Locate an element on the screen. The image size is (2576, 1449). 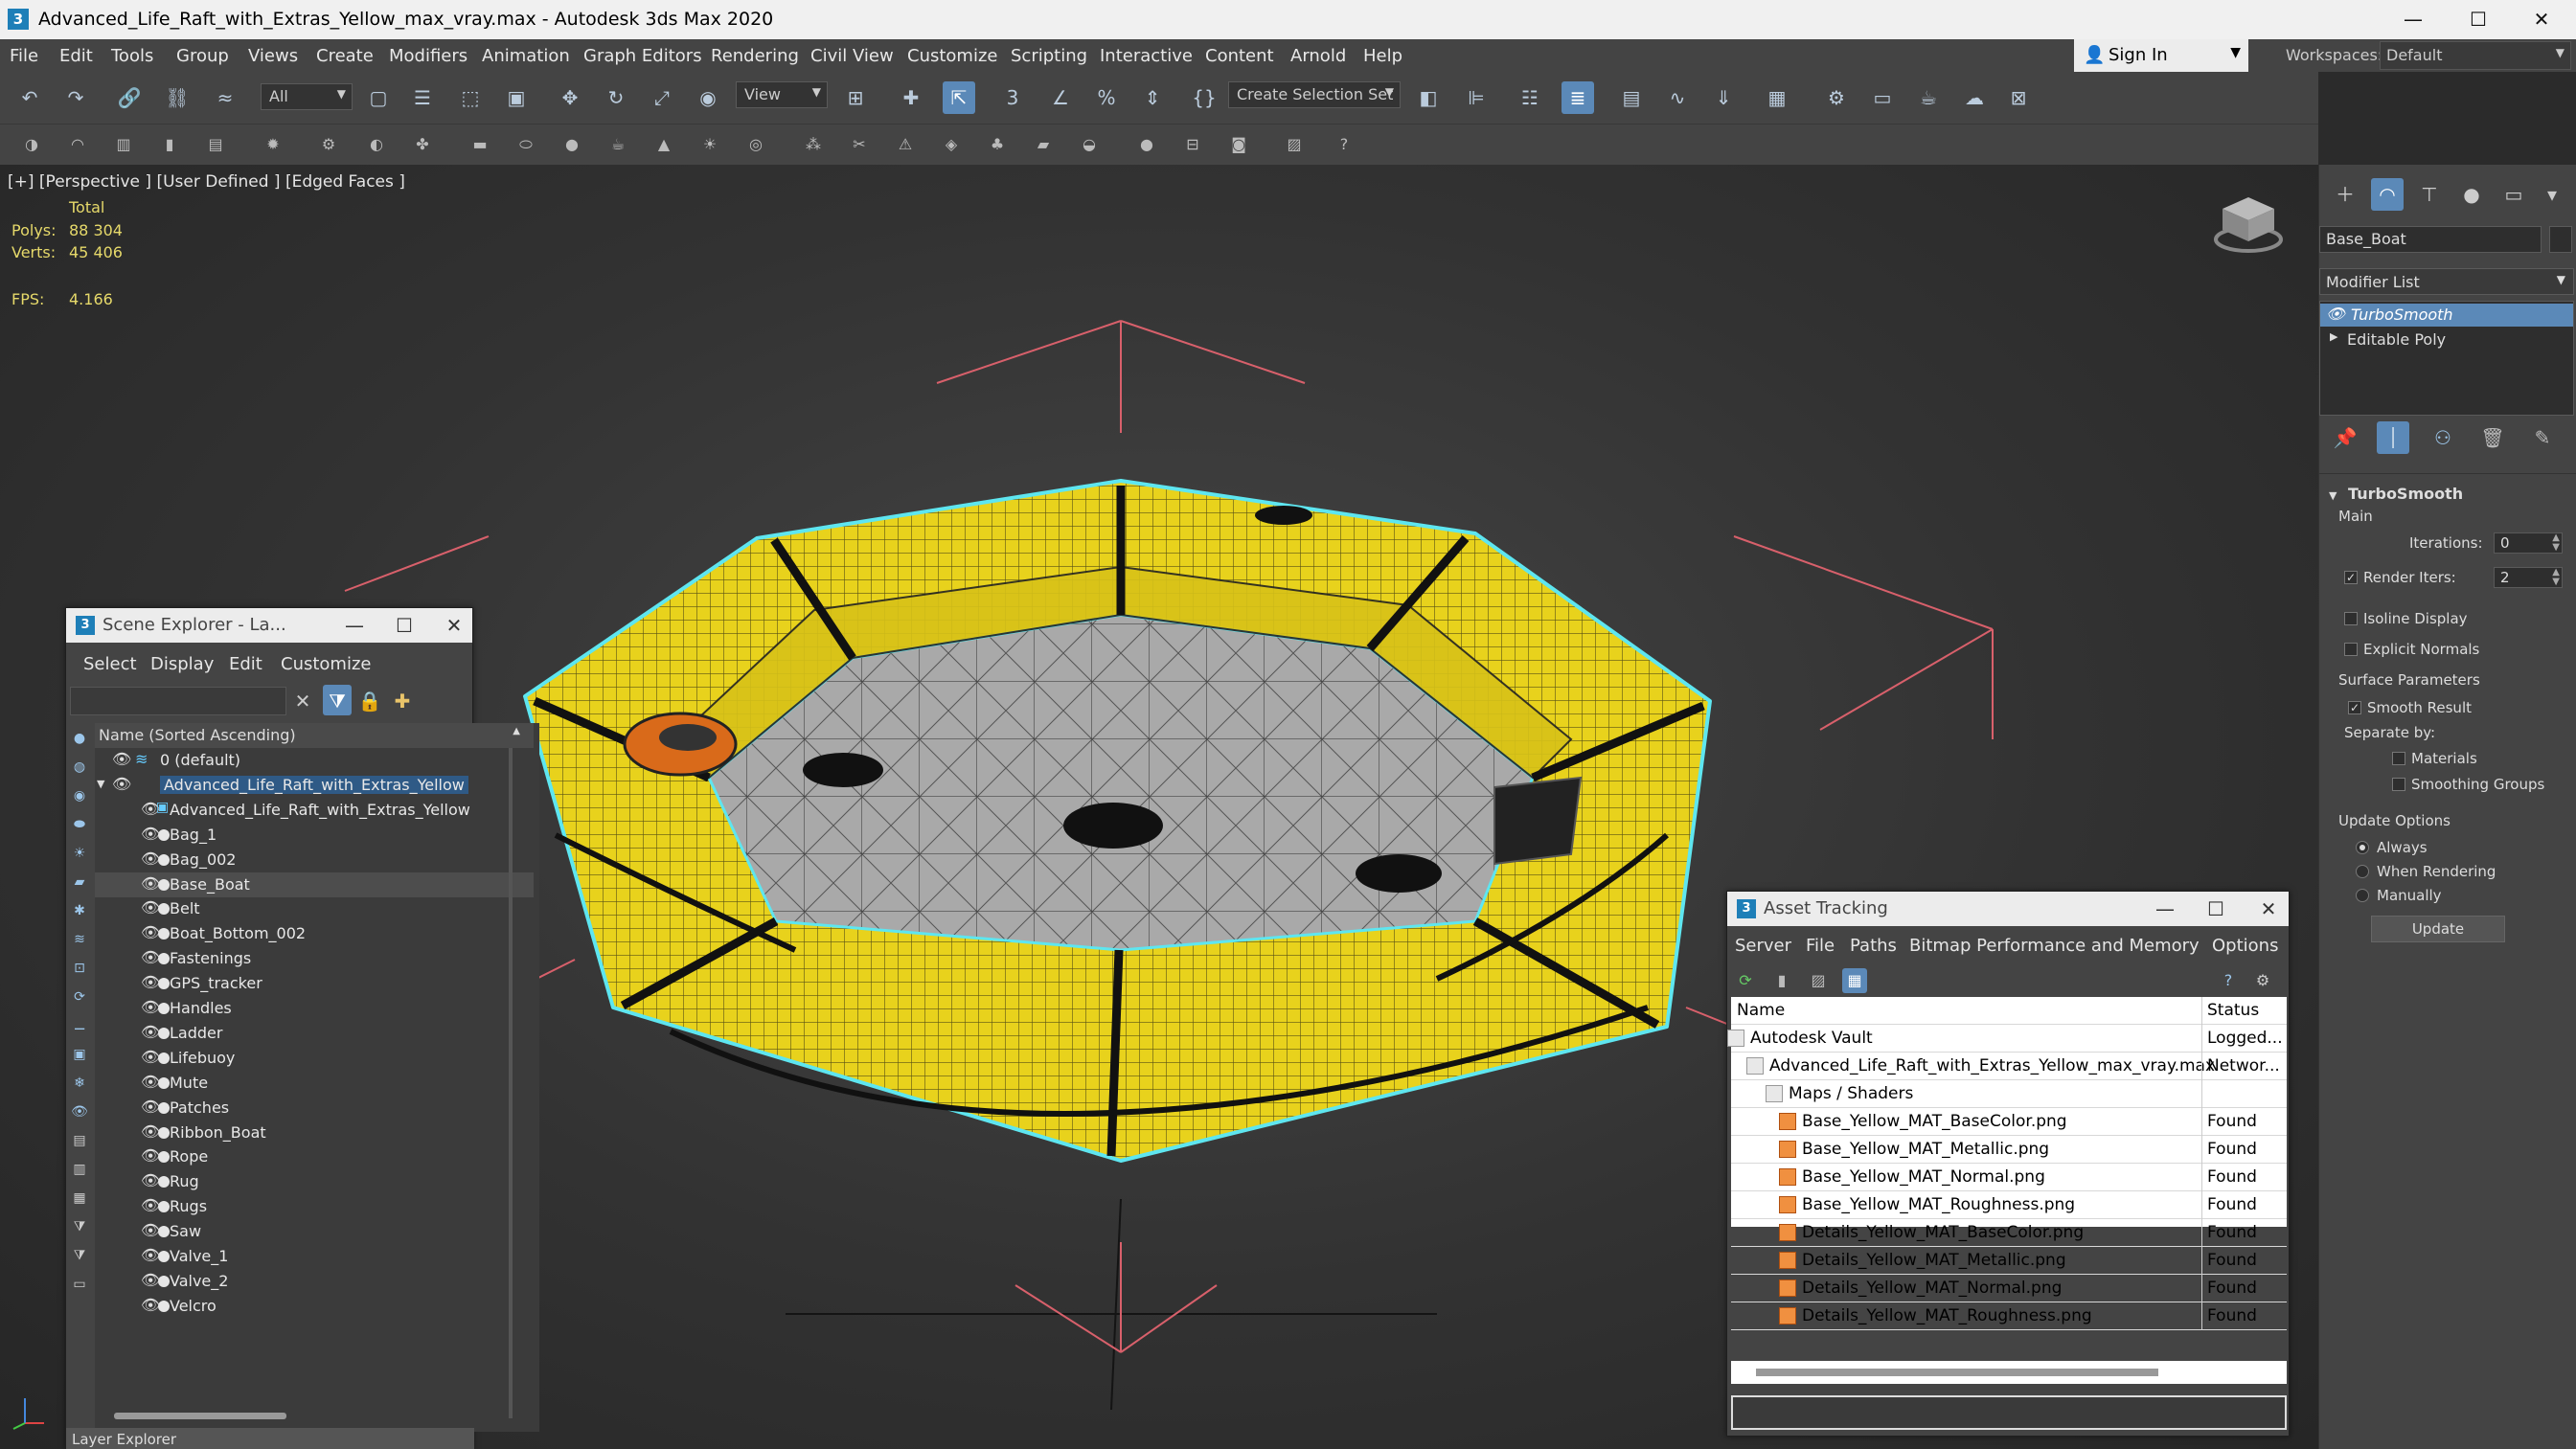
vray-fur-icon: ▥ is located at coordinates (123, 144).